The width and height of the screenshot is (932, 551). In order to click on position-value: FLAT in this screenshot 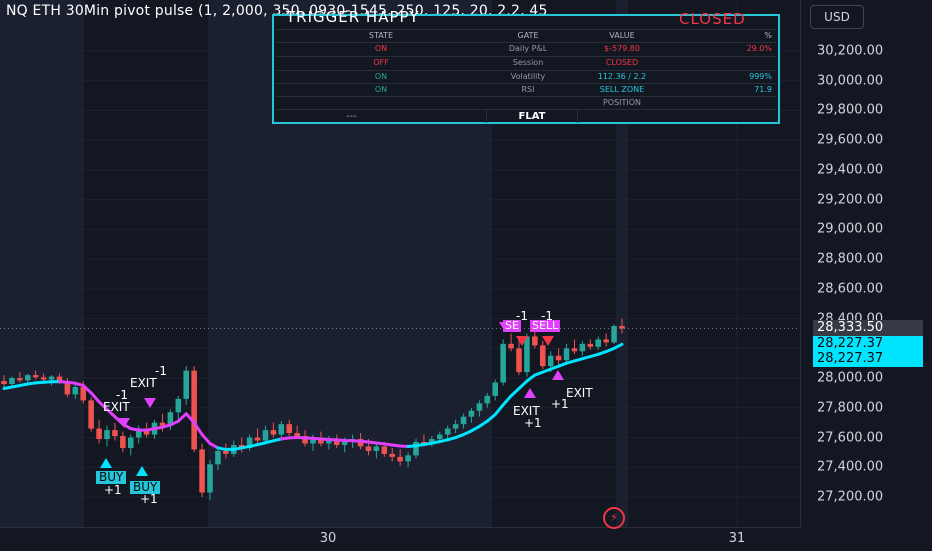, I will do `click(532, 116)`.